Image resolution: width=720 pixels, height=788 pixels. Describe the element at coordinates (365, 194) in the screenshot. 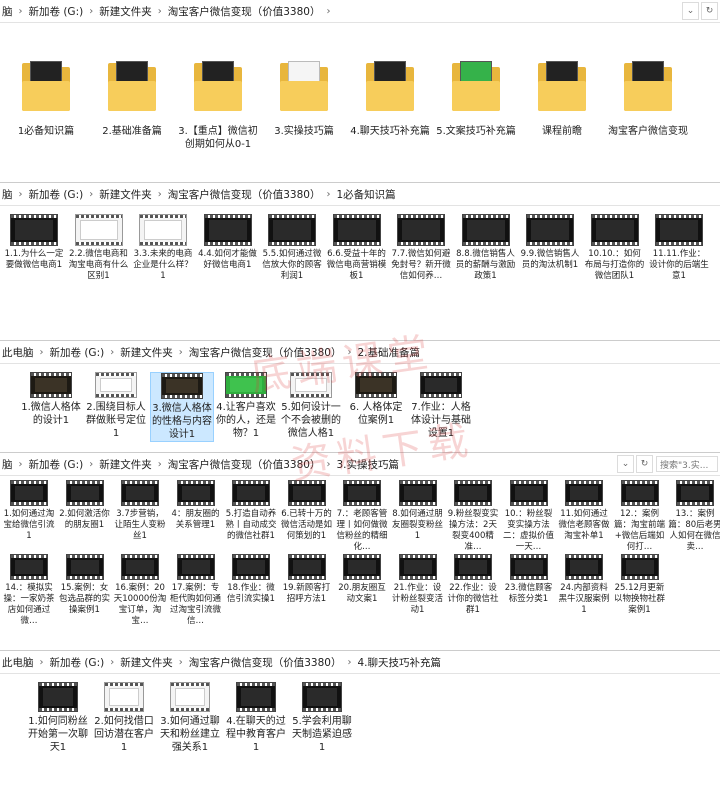

I see `breadcrumb-current: 1必备知识篇` at that location.